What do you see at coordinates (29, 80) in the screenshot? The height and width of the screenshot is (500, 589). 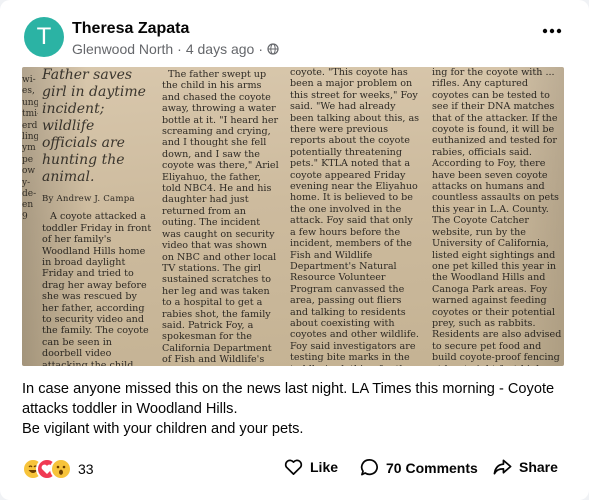 I see `clipping-fragment-line: wi-` at bounding box center [29, 80].